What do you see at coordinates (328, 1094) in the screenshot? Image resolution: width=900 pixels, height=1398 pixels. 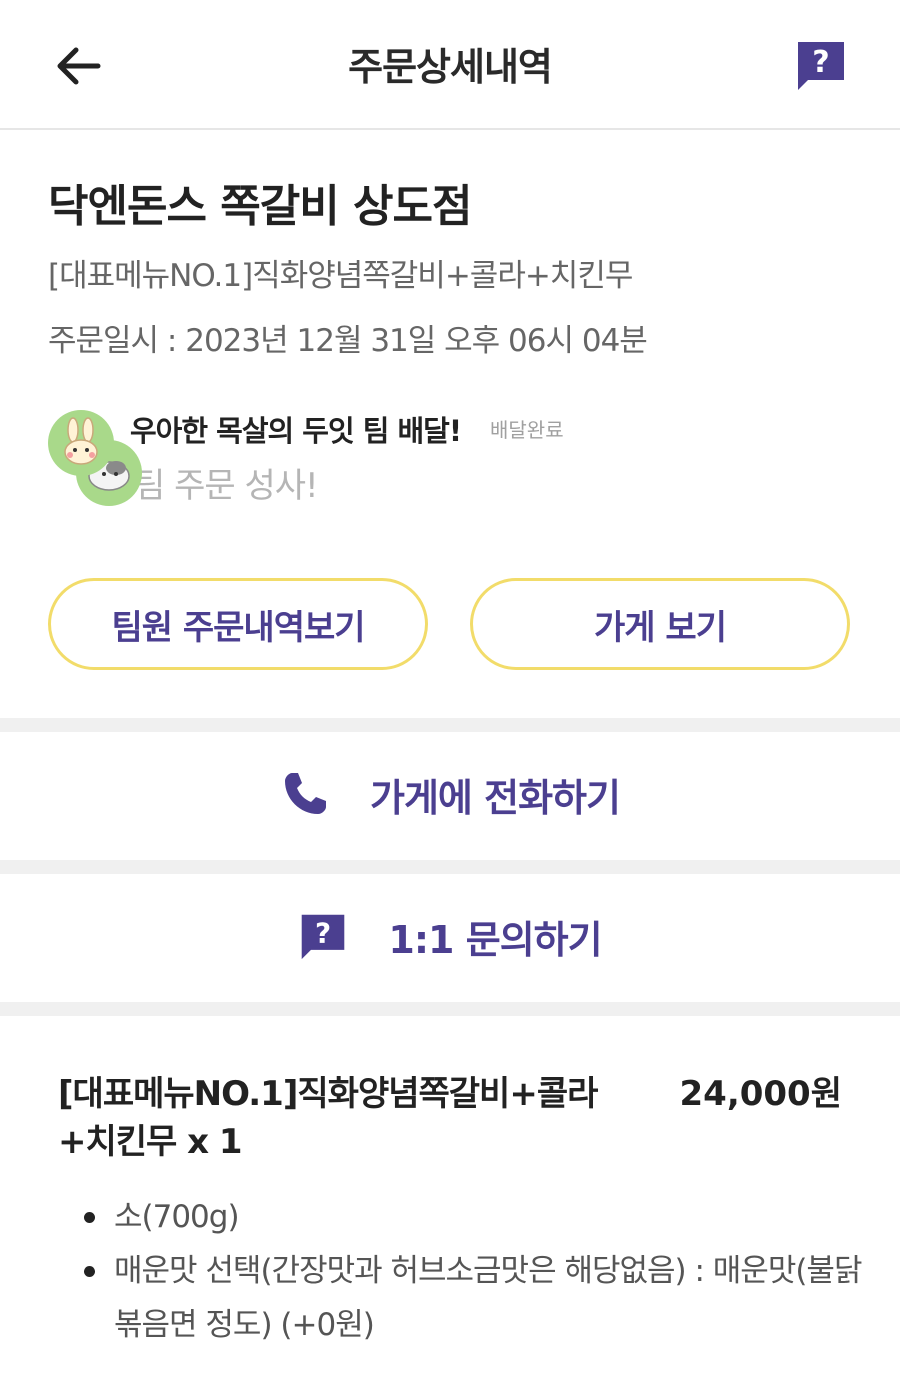 I see `item-name-line: [대표메뉴NO.1]직화양념쪽갈비+콜라` at bounding box center [328, 1094].